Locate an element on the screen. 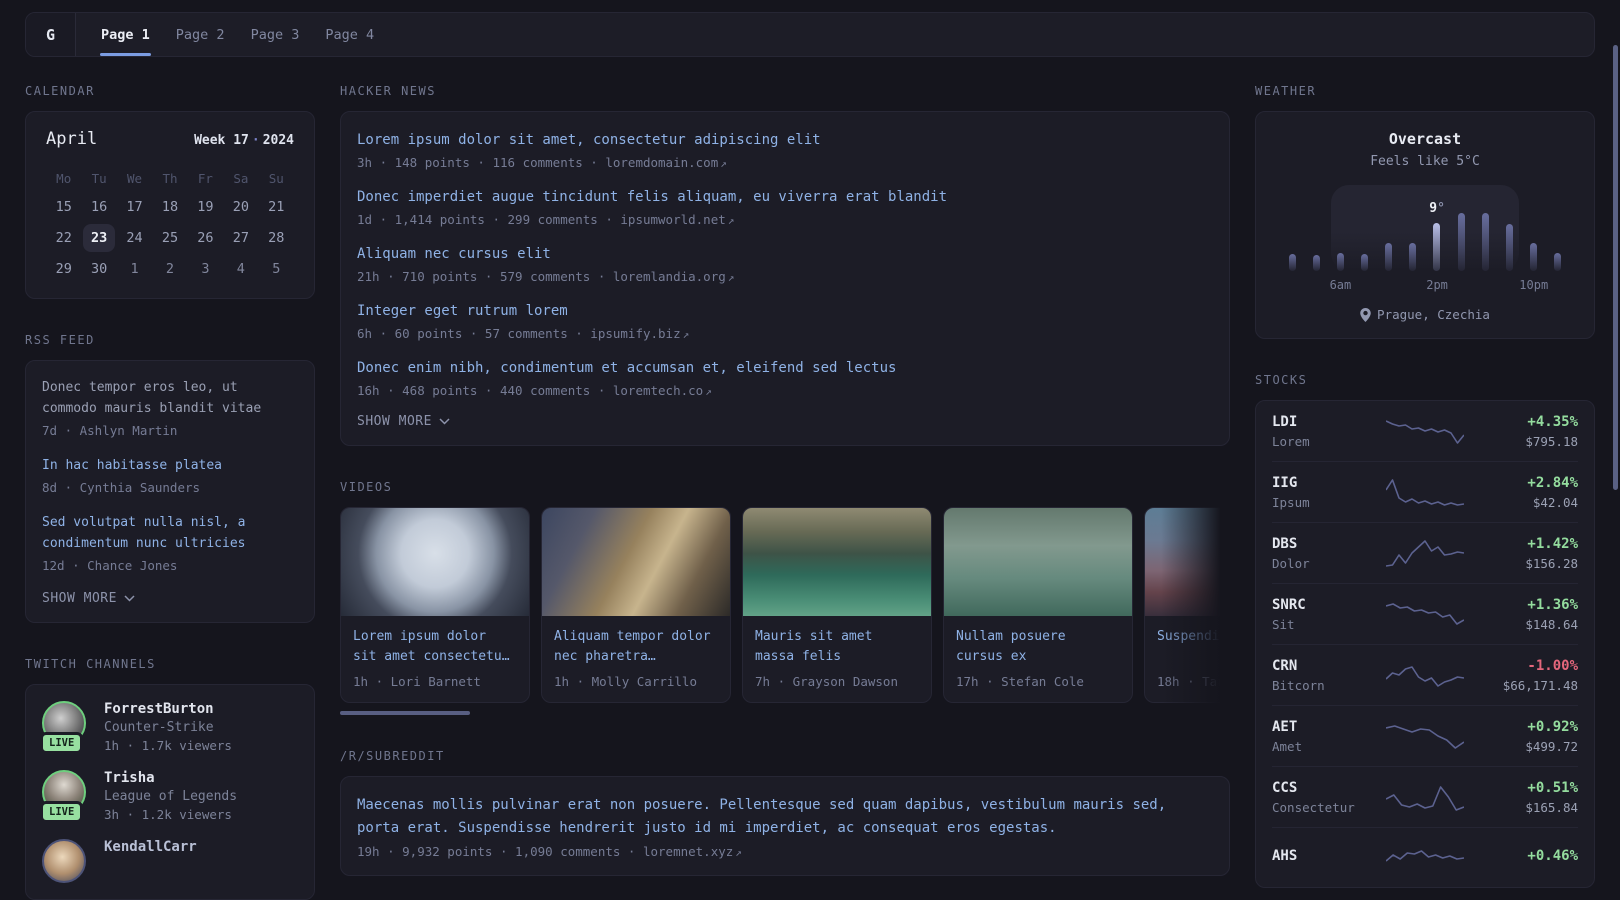  twitch-channel-meta: 3h · 1.2k viewers is located at coordinates (168, 814).